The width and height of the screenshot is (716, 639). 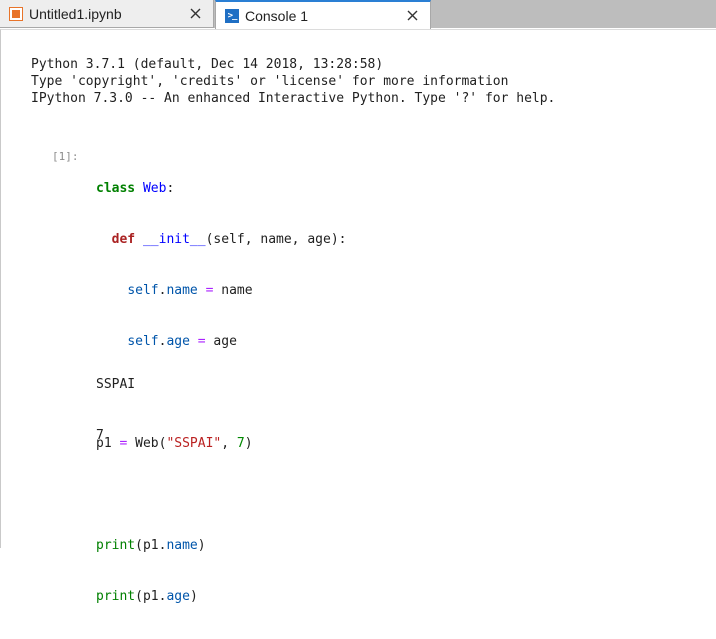 I want to click on tab-untitled-notebook: Untitled1.ipynb, so click(x=107, y=14).